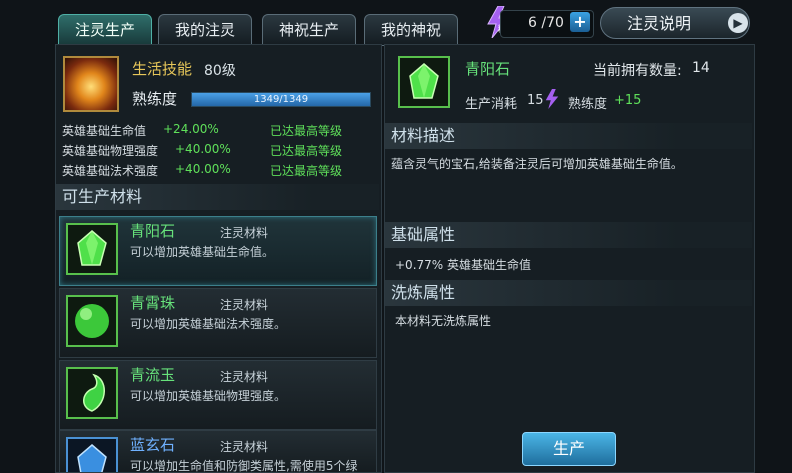  I want to click on blue-crystal-icon, so click(92, 454).